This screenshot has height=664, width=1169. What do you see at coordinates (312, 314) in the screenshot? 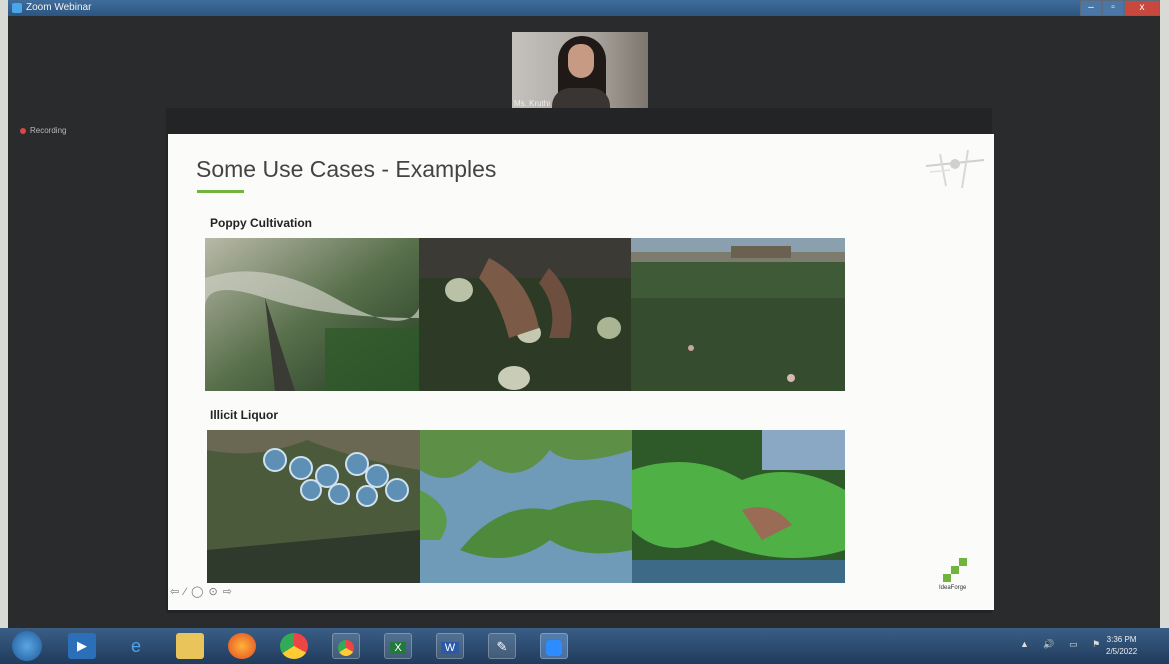
I see `poppy-aerial-photo` at bounding box center [312, 314].